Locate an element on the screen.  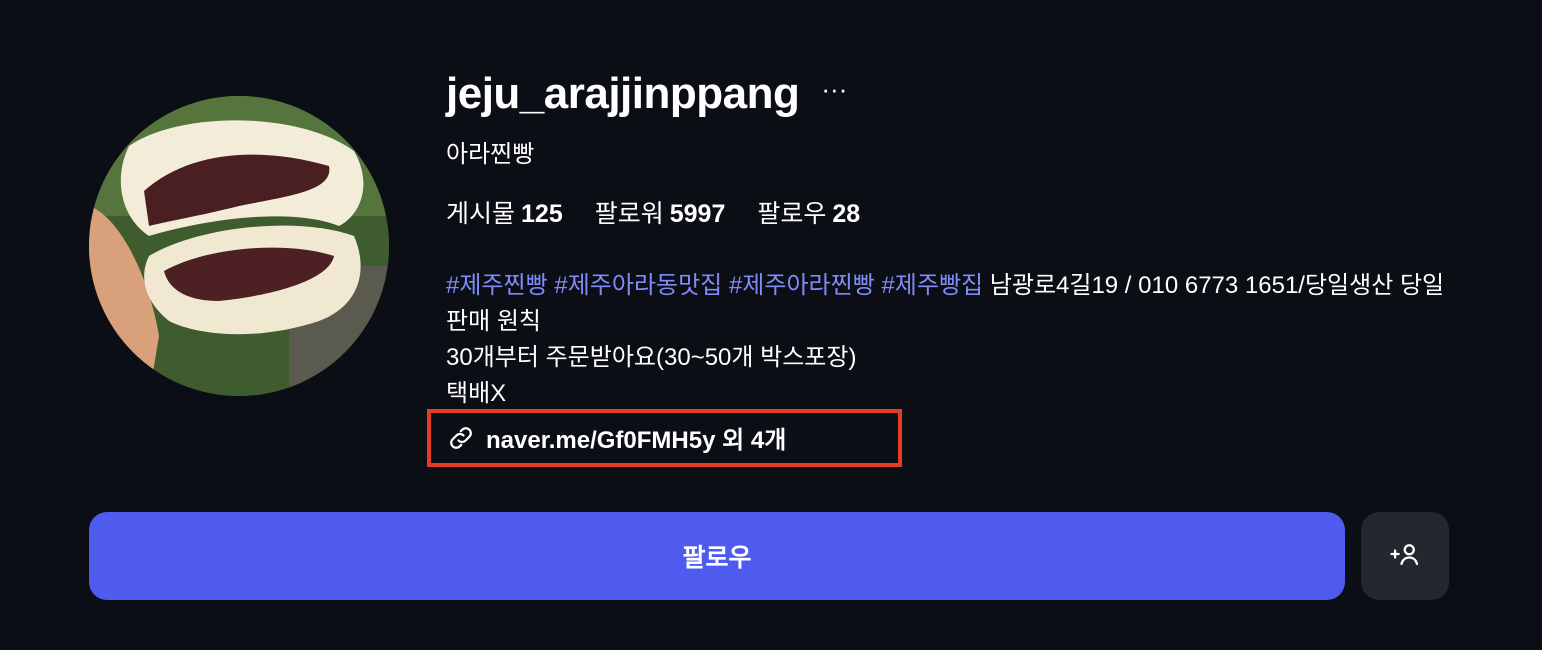
hashtag-link: #제주빵집 is located at coordinates (932, 285).